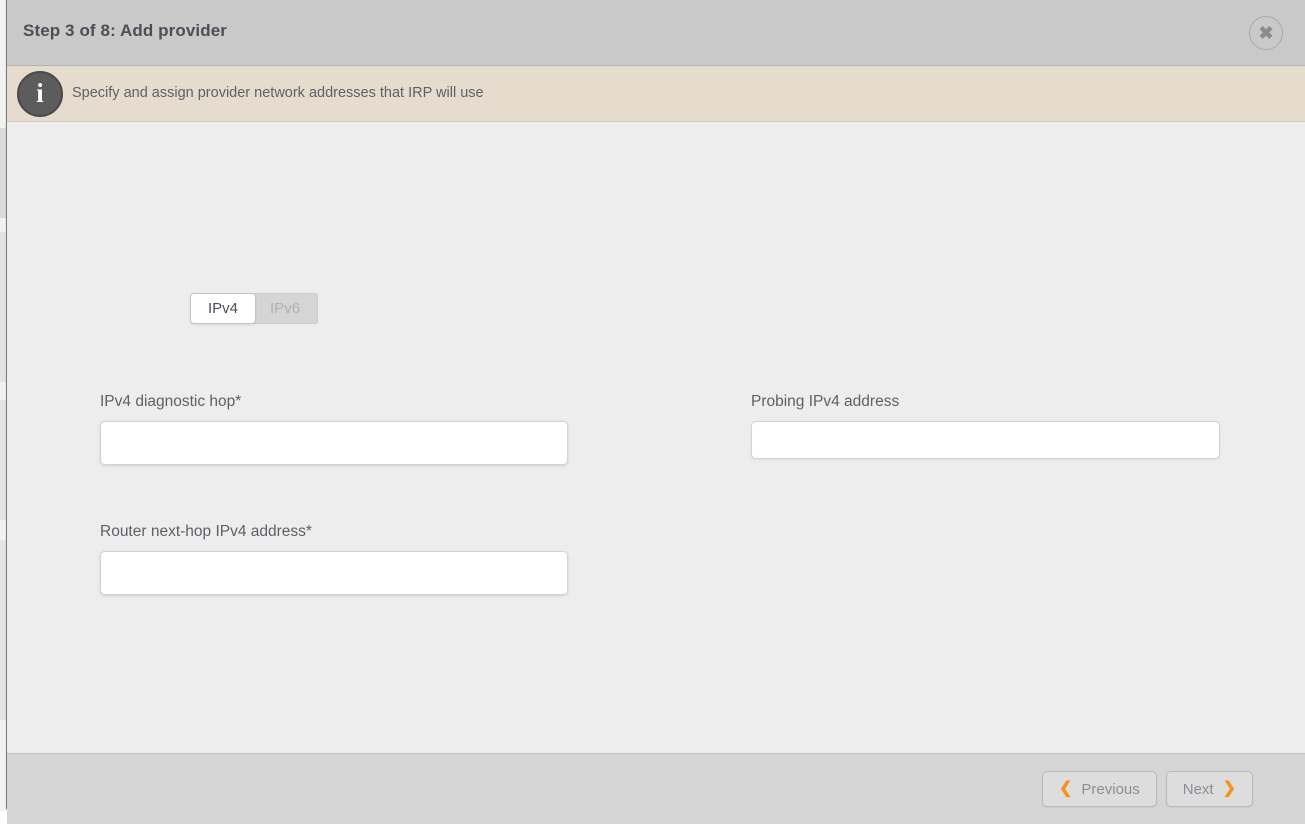 This screenshot has width=1305, height=824. I want to click on info-icon-glyph: i, so click(40, 92).